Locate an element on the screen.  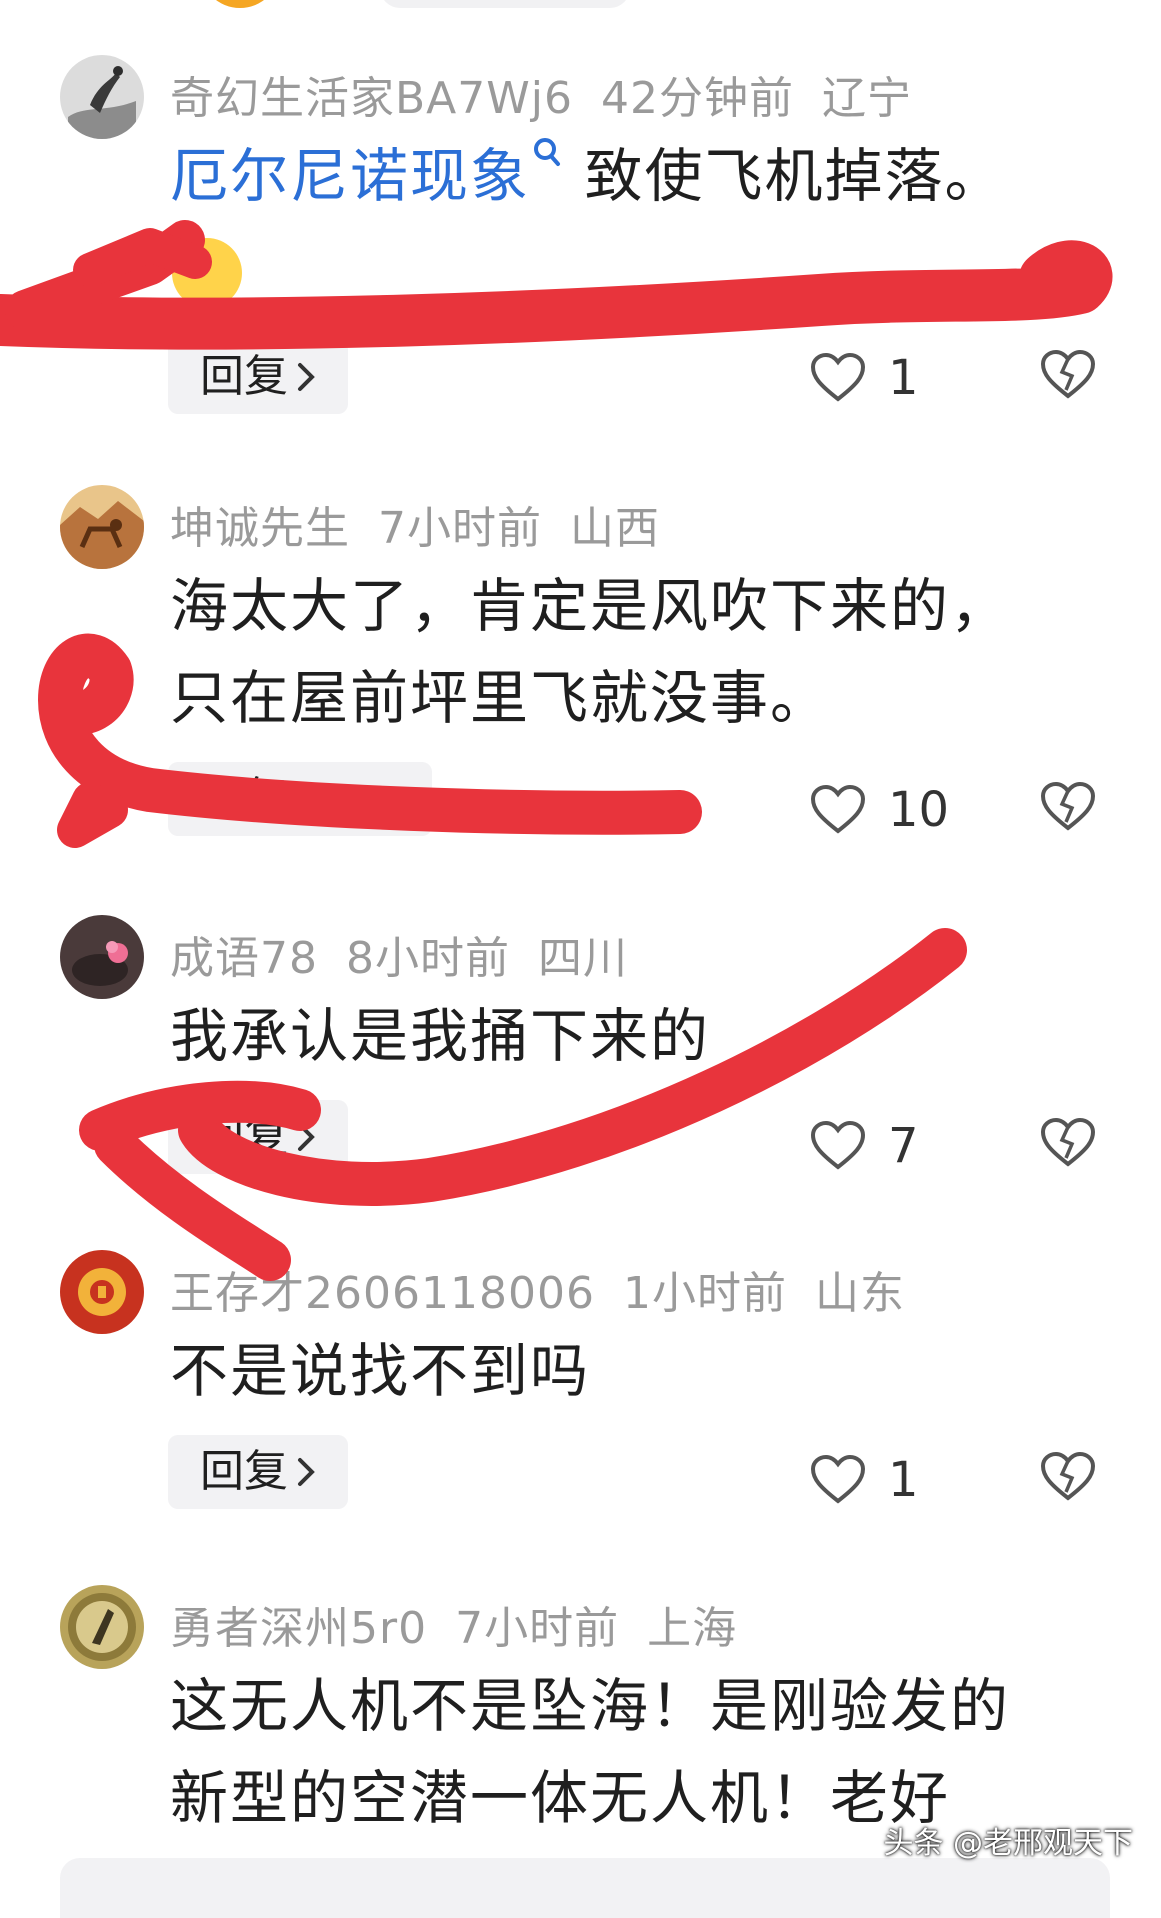
comment-text: 不是说找不到吗 is located at coordinates (380, 1371).